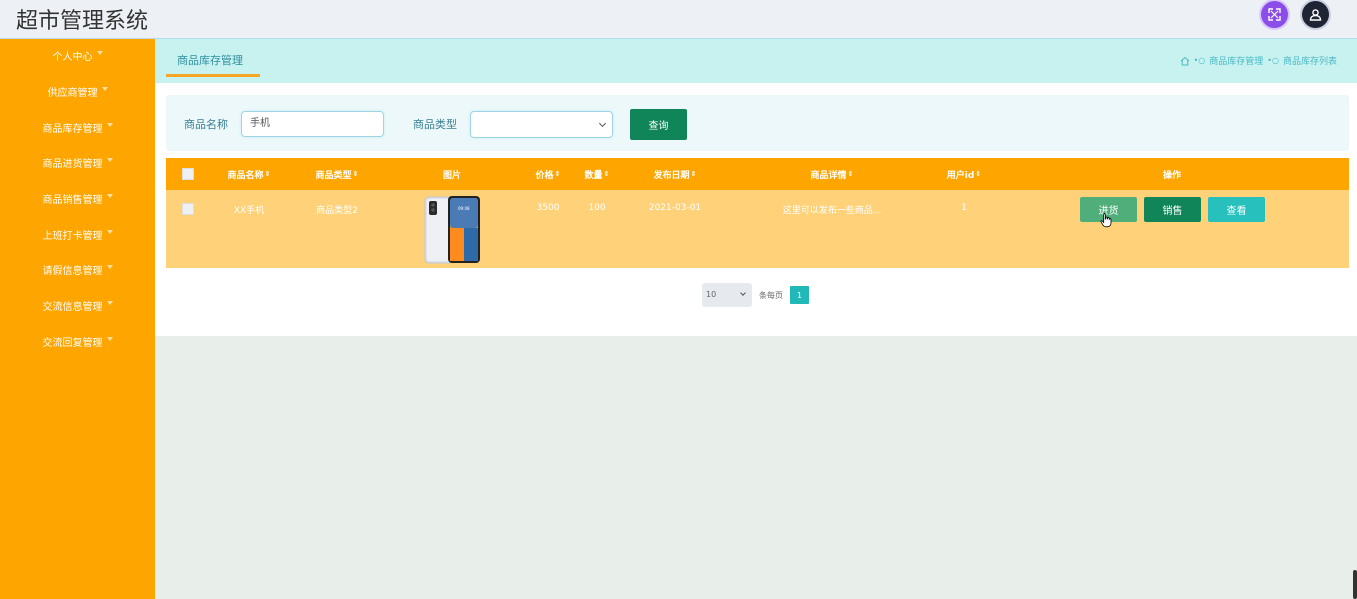 Image resolution: width=1357 pixels, height=599 pixels. What do you see at coordinates (72, 93) in the screenshot?
I see `sidebar-item-label: 供应商管理` at bounding box center [72, 93].